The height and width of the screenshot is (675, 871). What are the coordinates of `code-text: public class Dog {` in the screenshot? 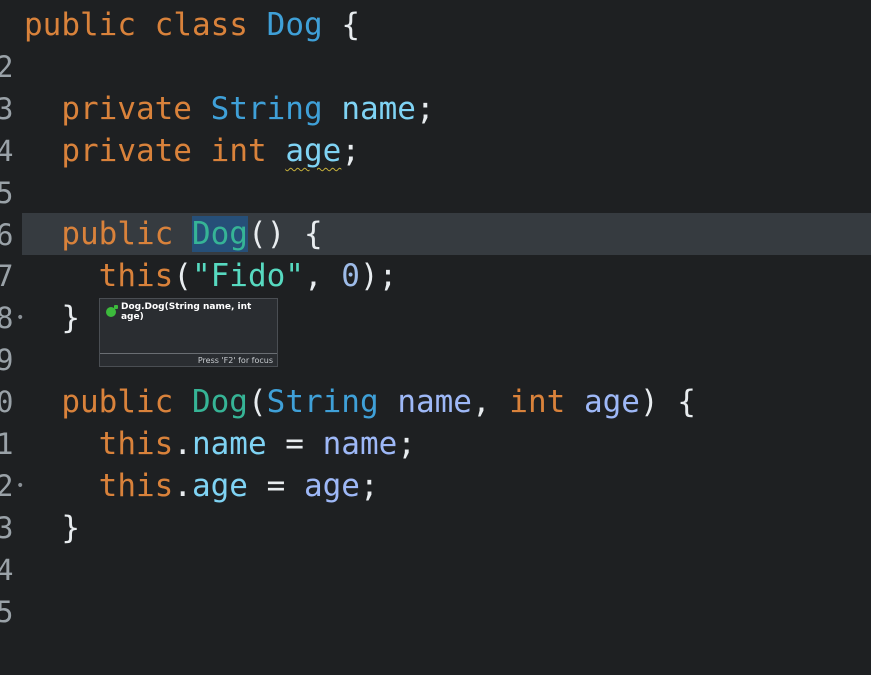 It's located at (192, 25).